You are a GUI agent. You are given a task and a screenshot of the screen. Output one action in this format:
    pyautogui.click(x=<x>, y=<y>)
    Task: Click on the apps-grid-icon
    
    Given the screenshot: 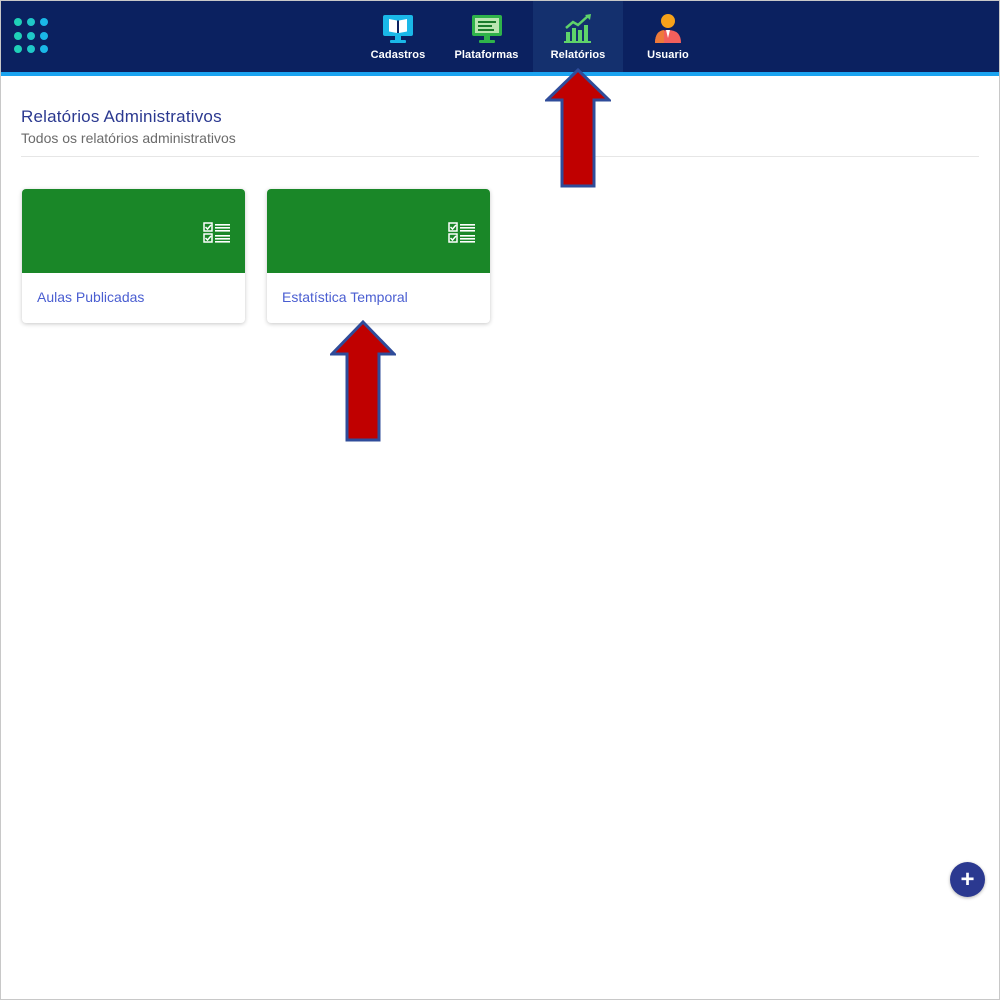 What is the action you would take?
    pyautogui.click(x=33, y=36)
    